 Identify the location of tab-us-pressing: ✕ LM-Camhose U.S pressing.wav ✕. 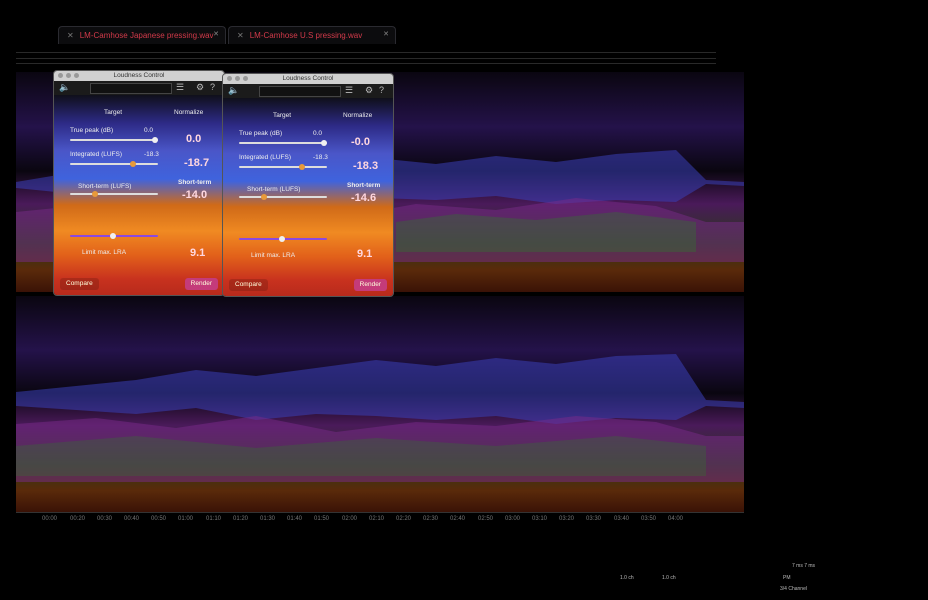
(312, 35).